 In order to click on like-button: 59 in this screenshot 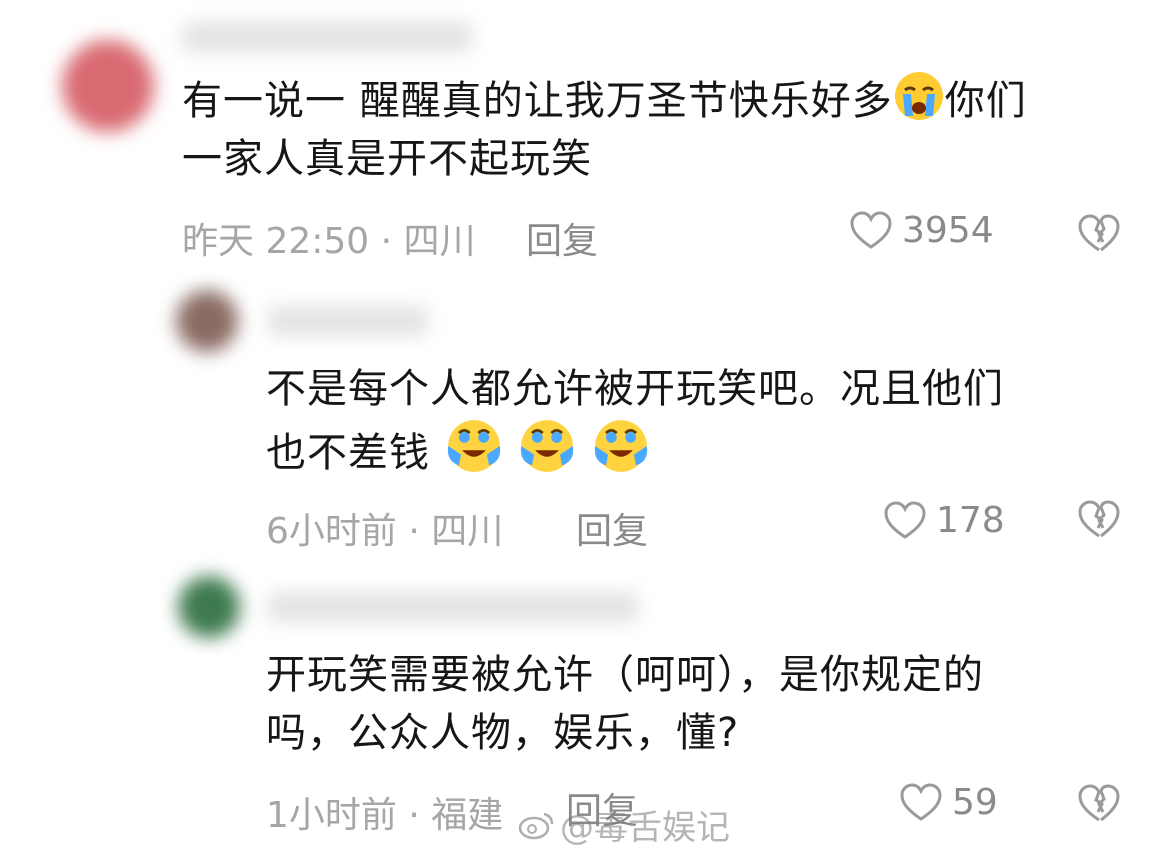, I will do `click(949, 802)`.